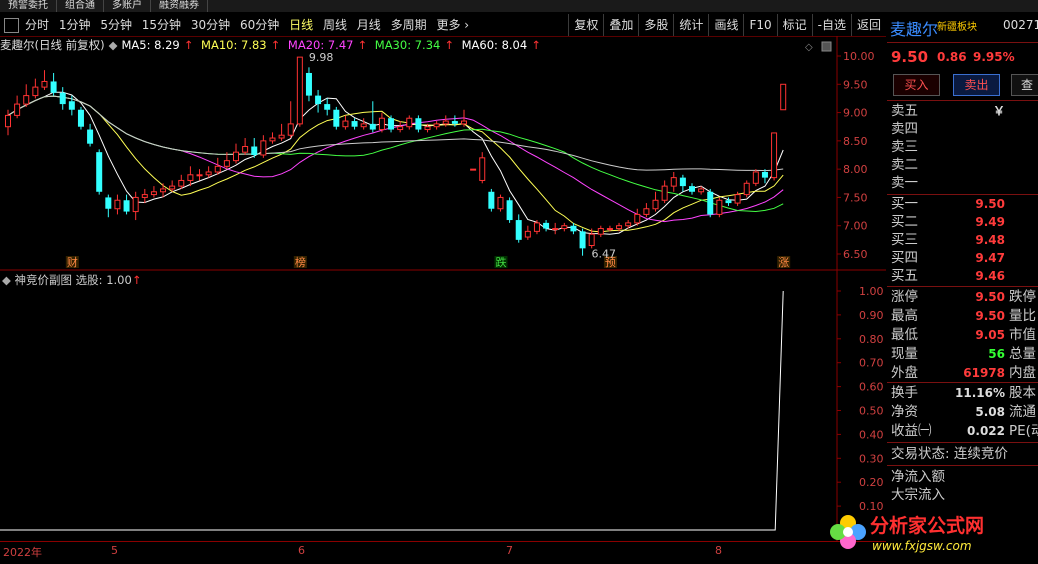 The image size is (1038, 564). Describe the element at coordinates (871, 291) in the screenshot. I see `sub-tick-label: 1.00` at that location.